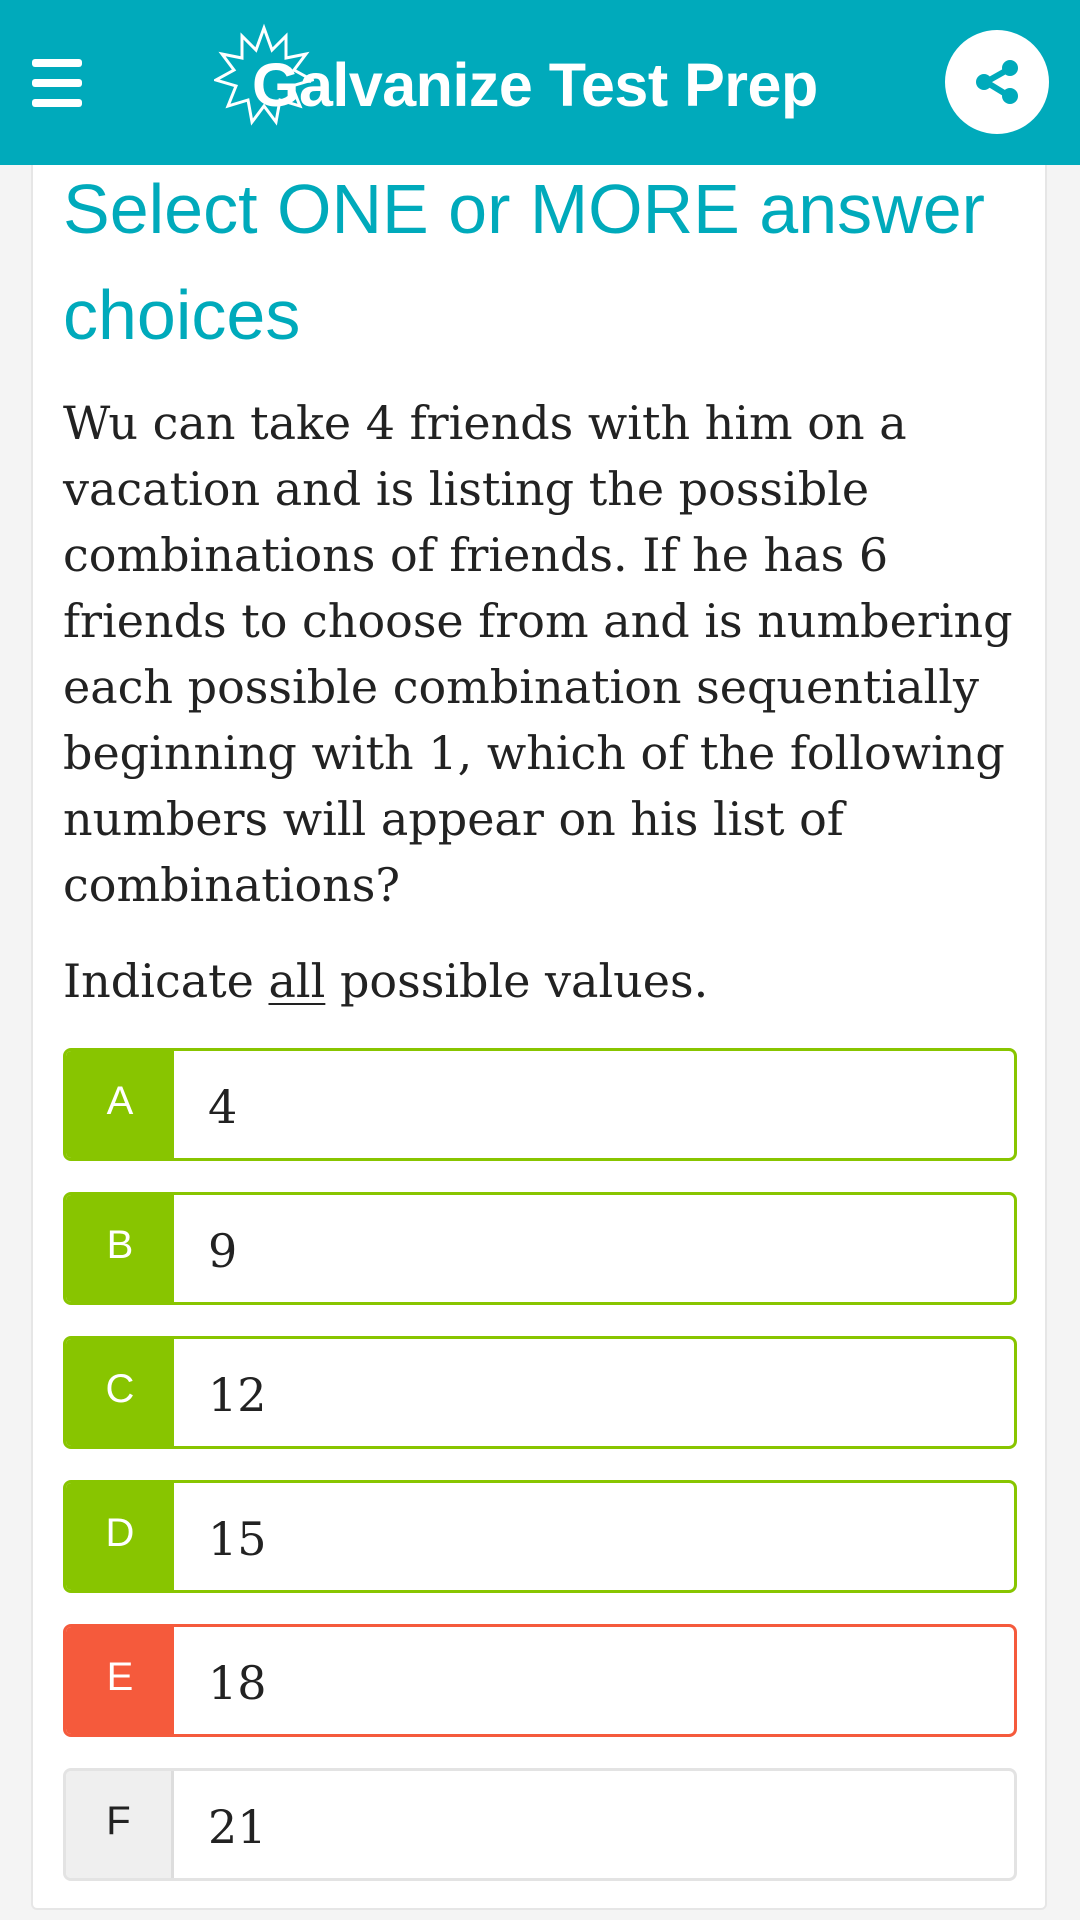  I want to click on hamburger-menu-icon, so click(57, 63).